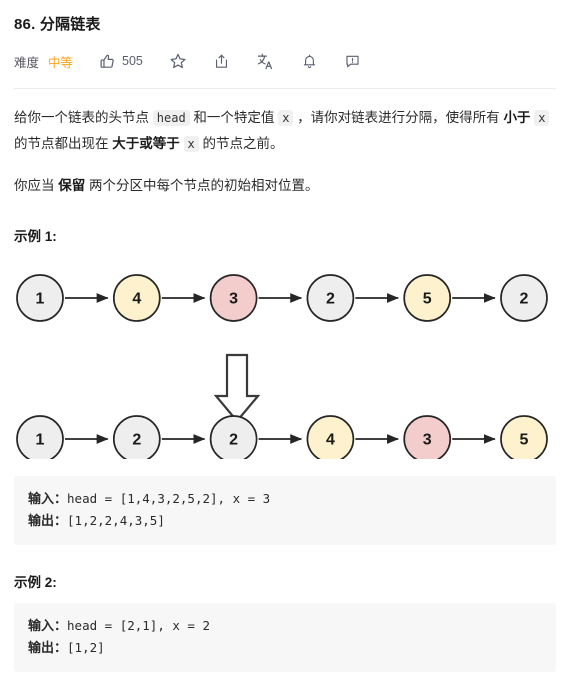 Image resolution: width=570 pixels, height=685 pixels. What do you see at coordinates (48, 647) in the screenshot?
I see `example-2-output-label: 输出：` at bounding box center [48, 647].